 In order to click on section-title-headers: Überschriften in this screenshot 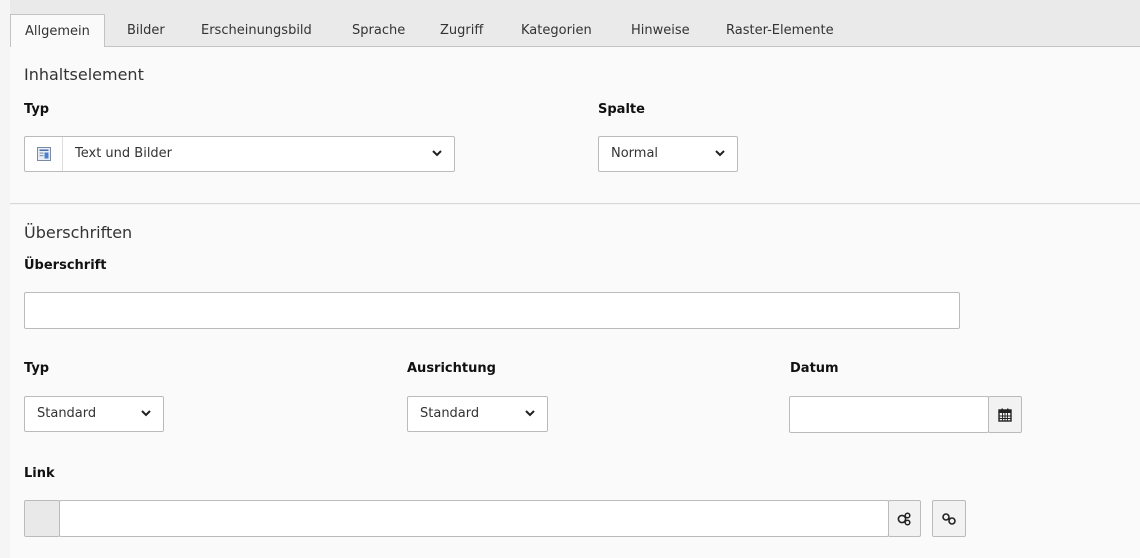, I will do `click(78, 232)`.